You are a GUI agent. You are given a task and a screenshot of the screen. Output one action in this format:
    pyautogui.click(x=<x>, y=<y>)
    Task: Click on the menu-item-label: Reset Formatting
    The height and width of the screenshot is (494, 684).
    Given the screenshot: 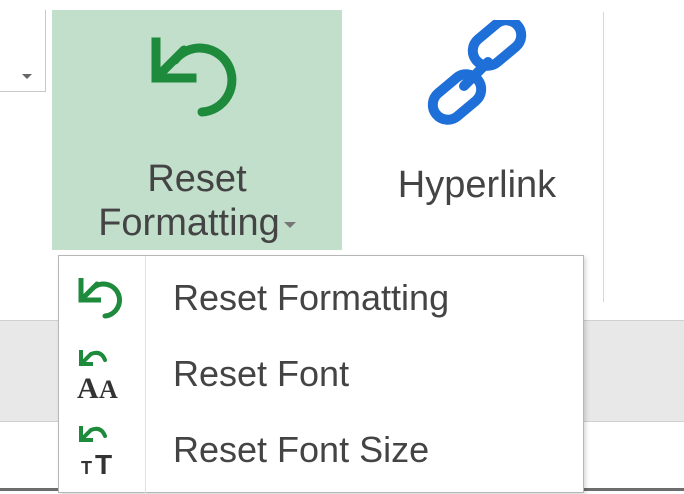 What is the action you would take?
    pyautogui.click(x=311, y=297)
    